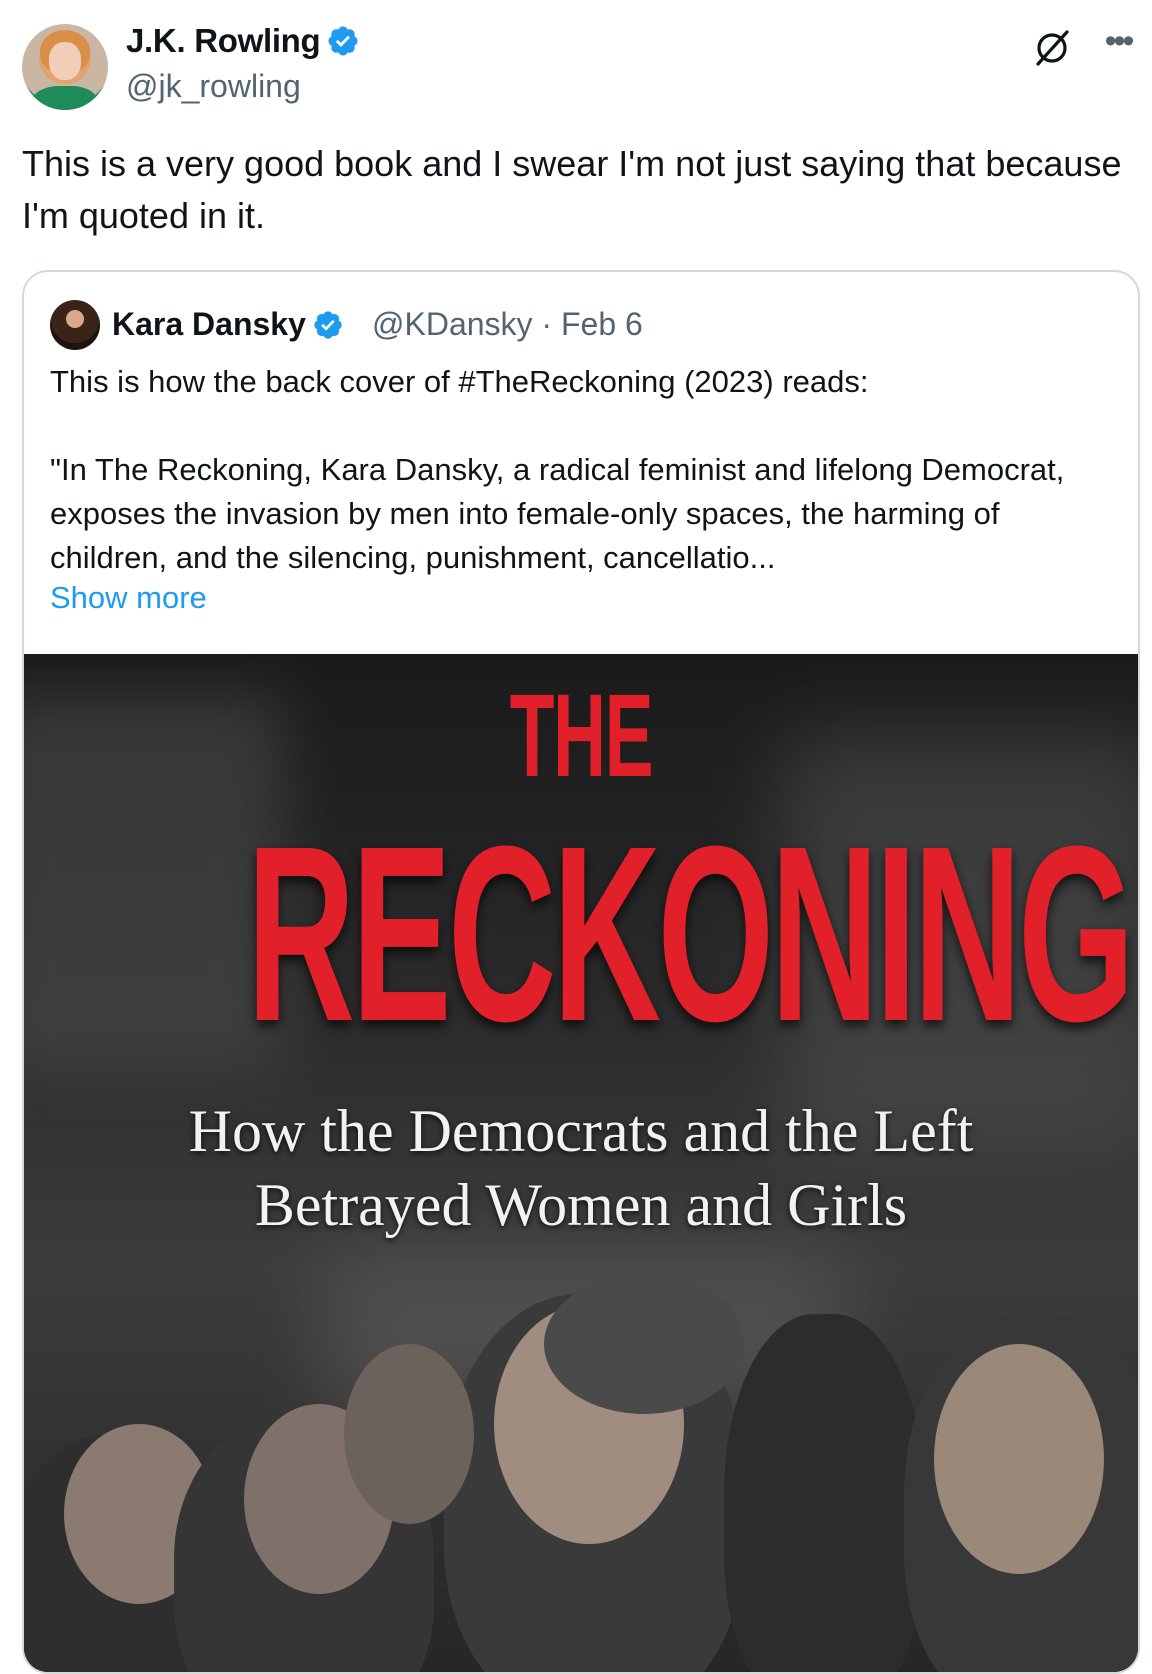  What do you see at coordinates (128, 598) in the screenshot?
I see `show-more-link: Show more` at bounding box center [128, 598].